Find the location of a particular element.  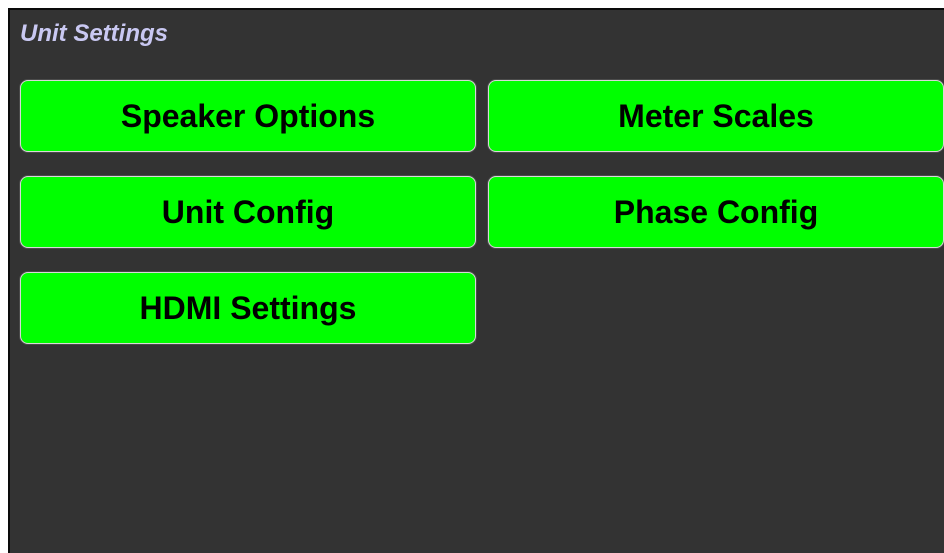

phase-config-button: Phase Config is located at coordinates (716, 212).